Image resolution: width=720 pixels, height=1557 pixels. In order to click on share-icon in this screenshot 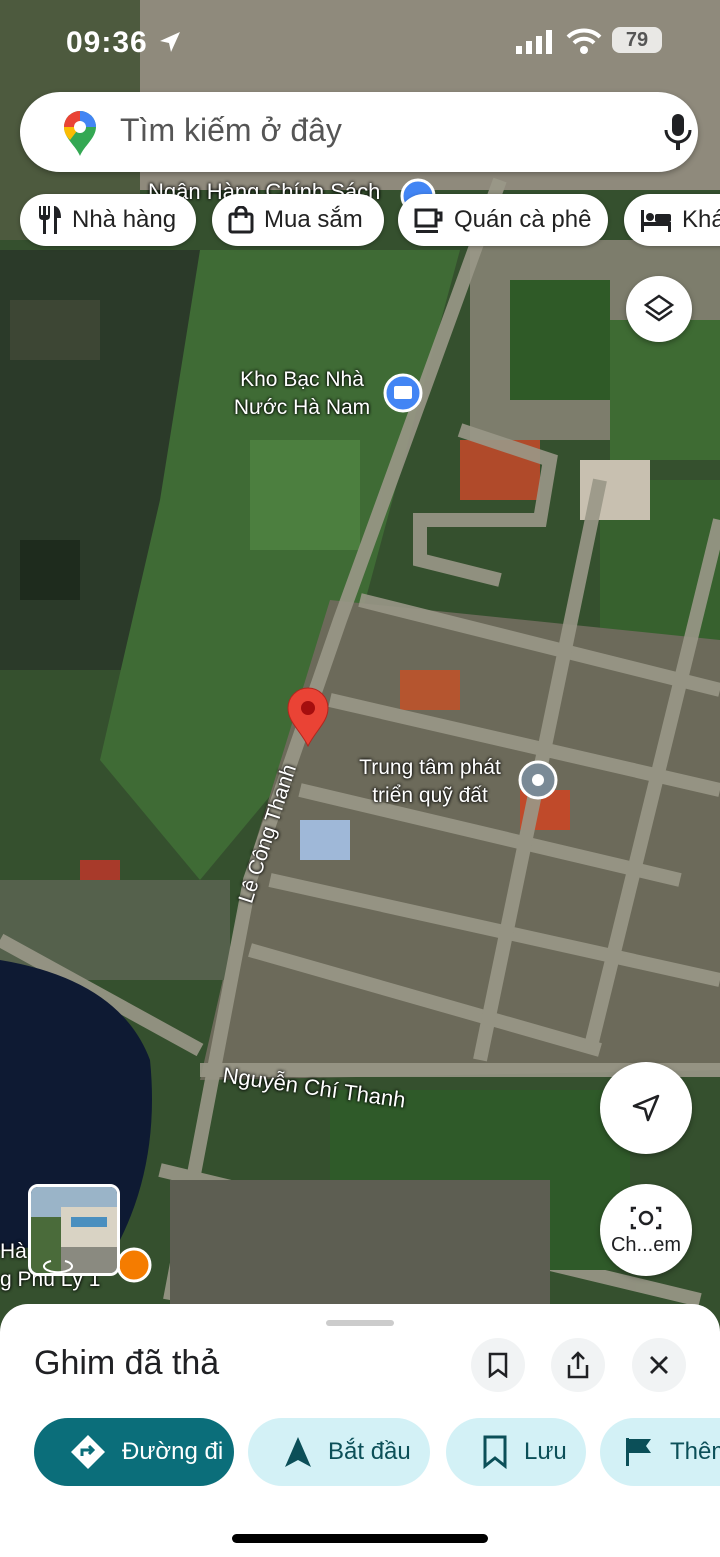, I will do `click(578, 1365)`.